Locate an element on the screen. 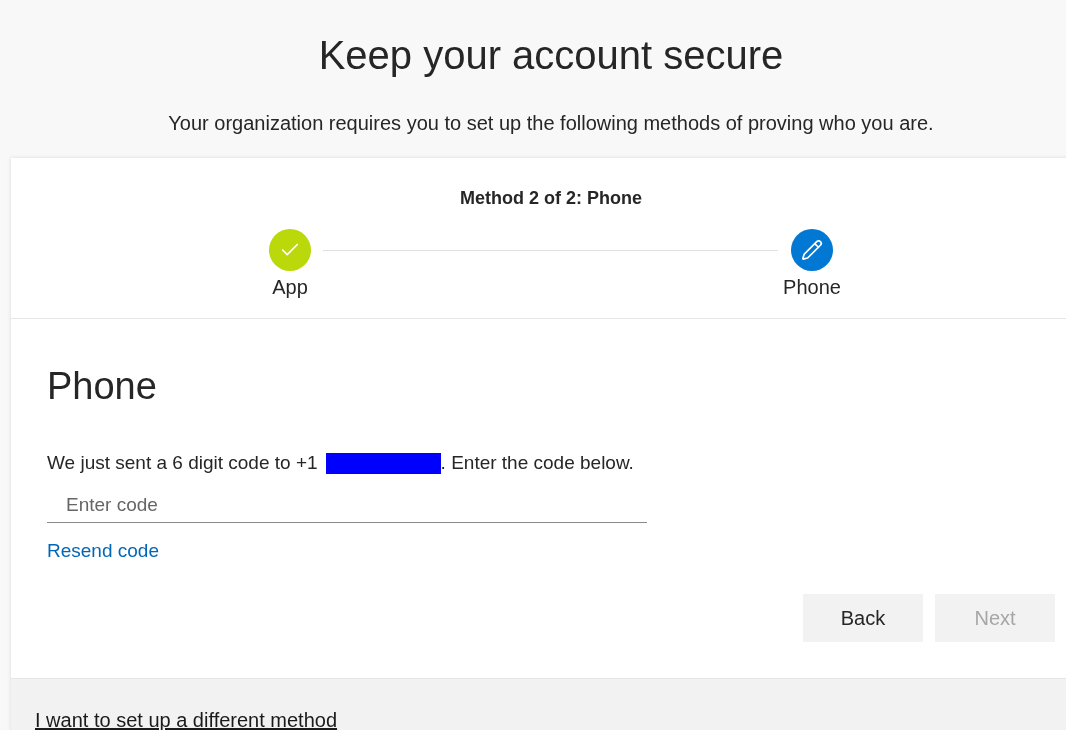  back-button: Back is located at coordinates (863, 618).